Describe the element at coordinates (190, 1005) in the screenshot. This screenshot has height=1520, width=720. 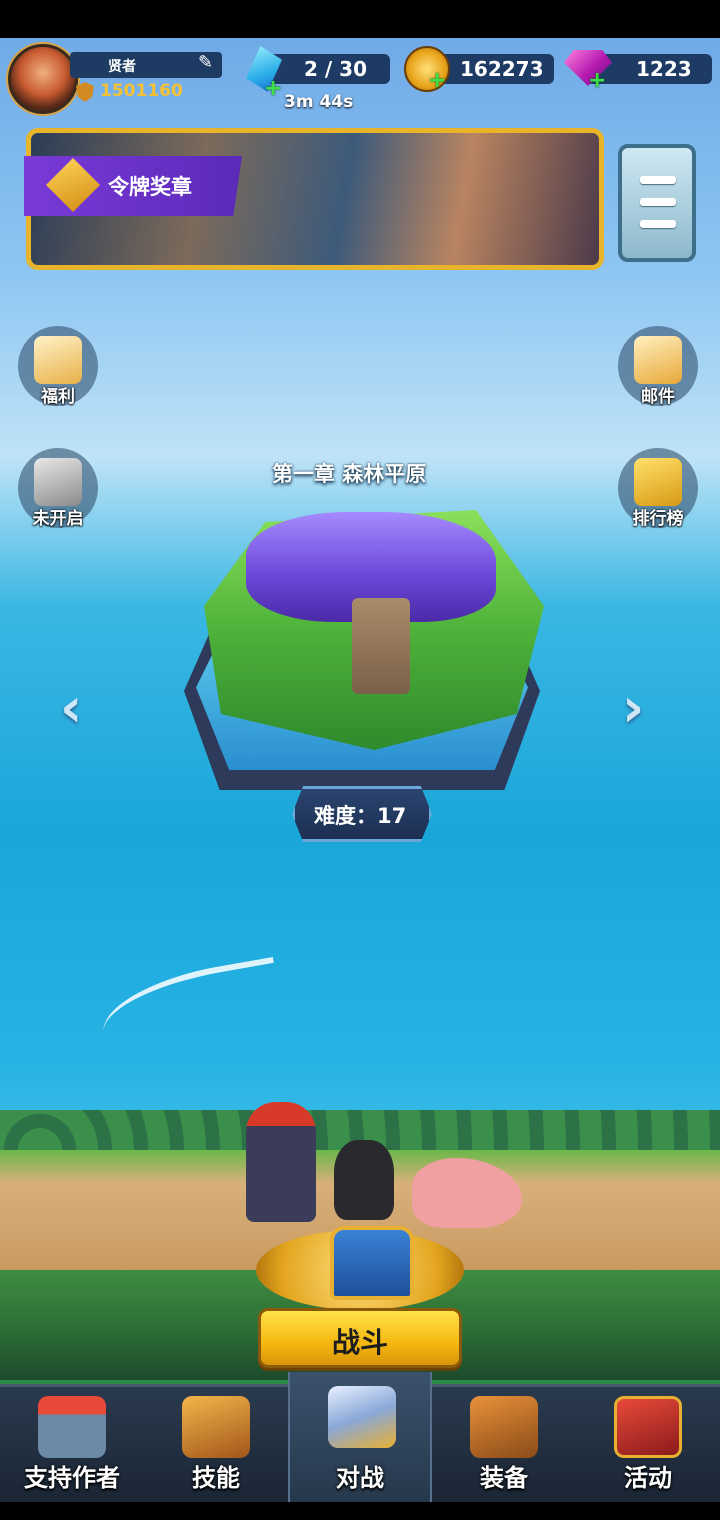
I see `wave-decoration` at that location.